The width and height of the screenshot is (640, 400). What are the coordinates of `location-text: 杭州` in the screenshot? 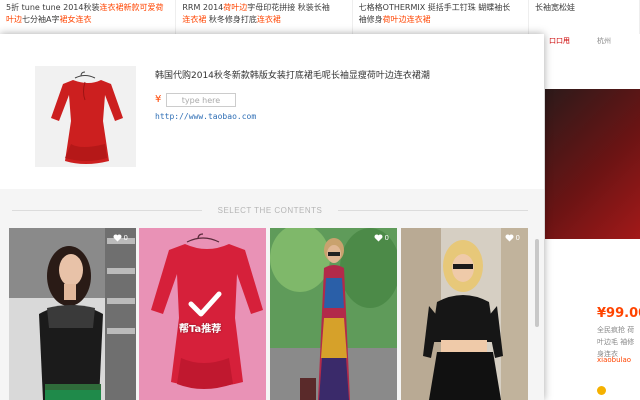 It's located at (604, 41).